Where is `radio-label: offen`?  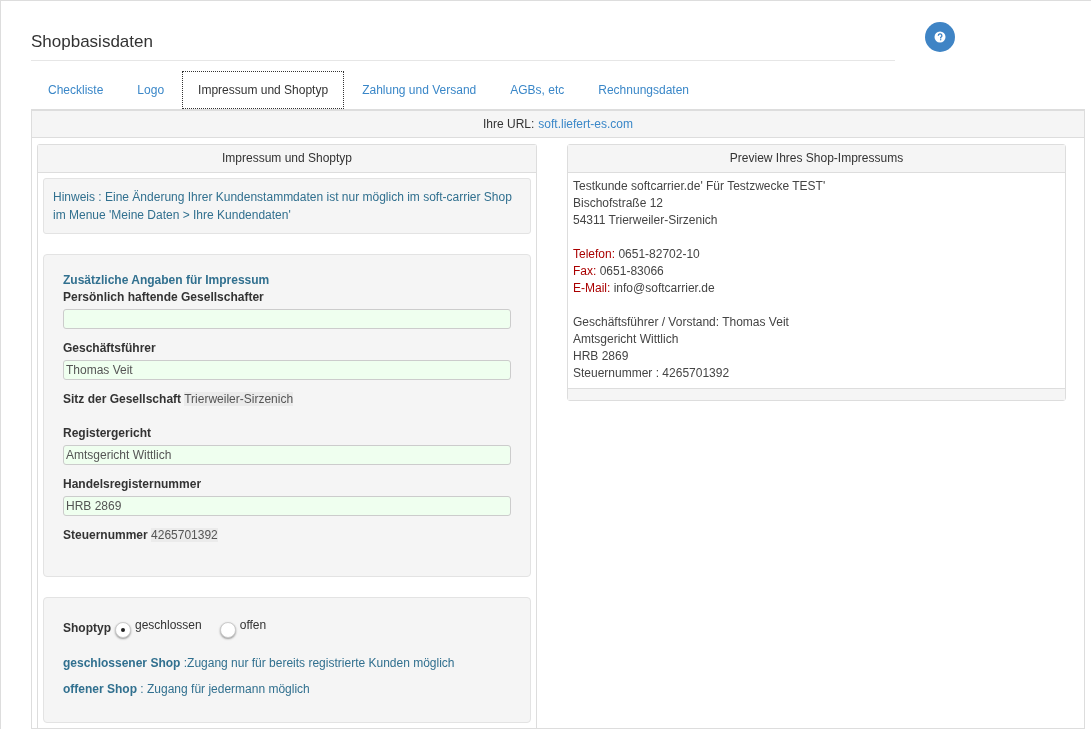 radio-label: offen is located at coordinates (253, 625).